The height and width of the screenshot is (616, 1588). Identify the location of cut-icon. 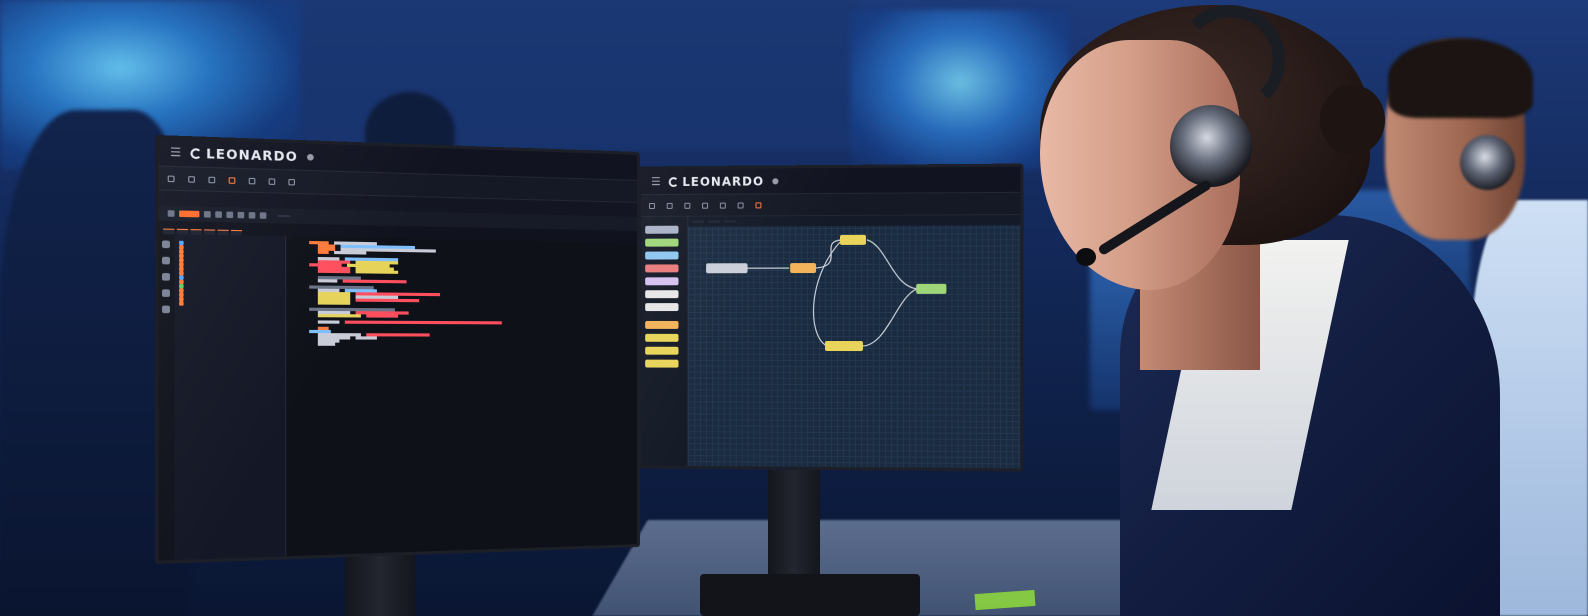
(218, 214).